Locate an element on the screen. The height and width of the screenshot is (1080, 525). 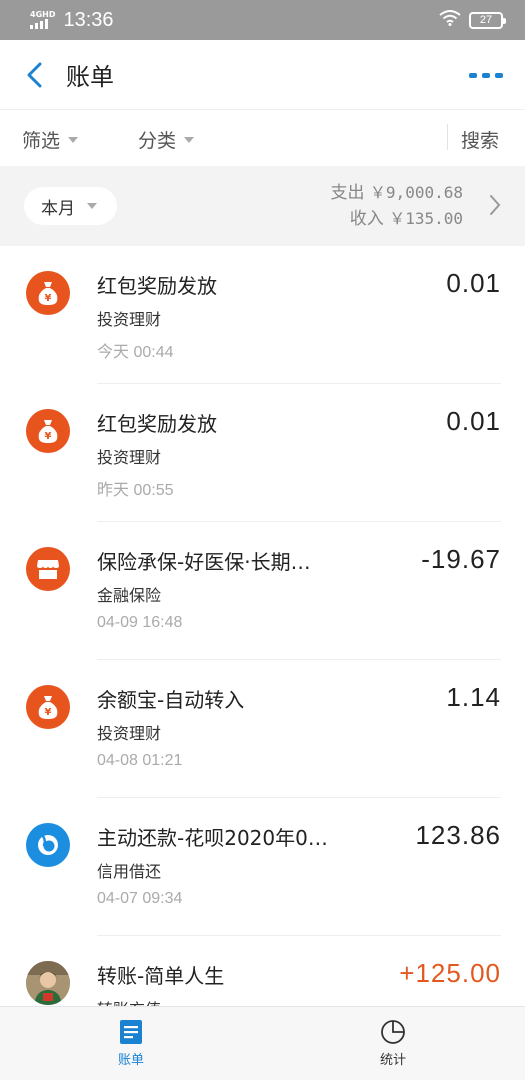
tab-stats: 统计 is located at coordinates (393, 1043).